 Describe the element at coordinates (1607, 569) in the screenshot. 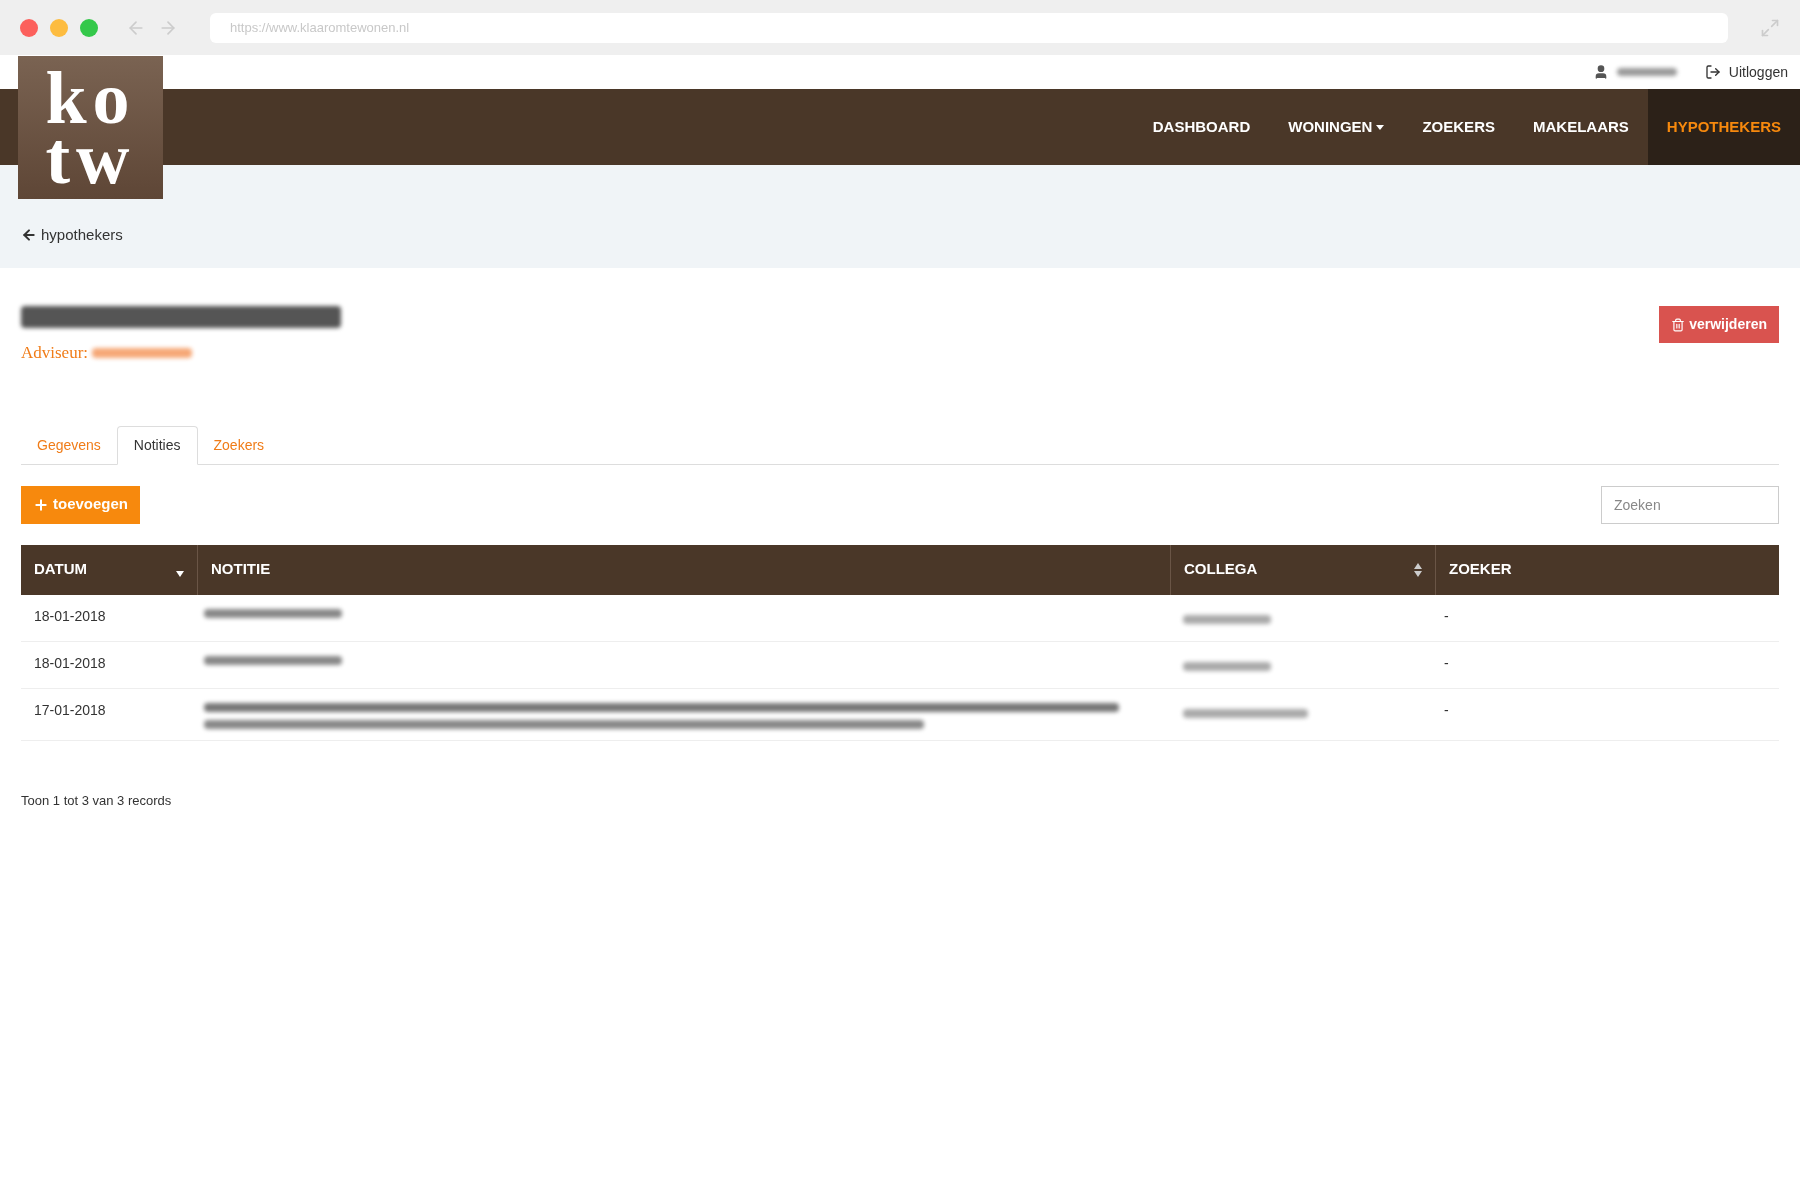

I see `column-header: ZOEKER` at that location.